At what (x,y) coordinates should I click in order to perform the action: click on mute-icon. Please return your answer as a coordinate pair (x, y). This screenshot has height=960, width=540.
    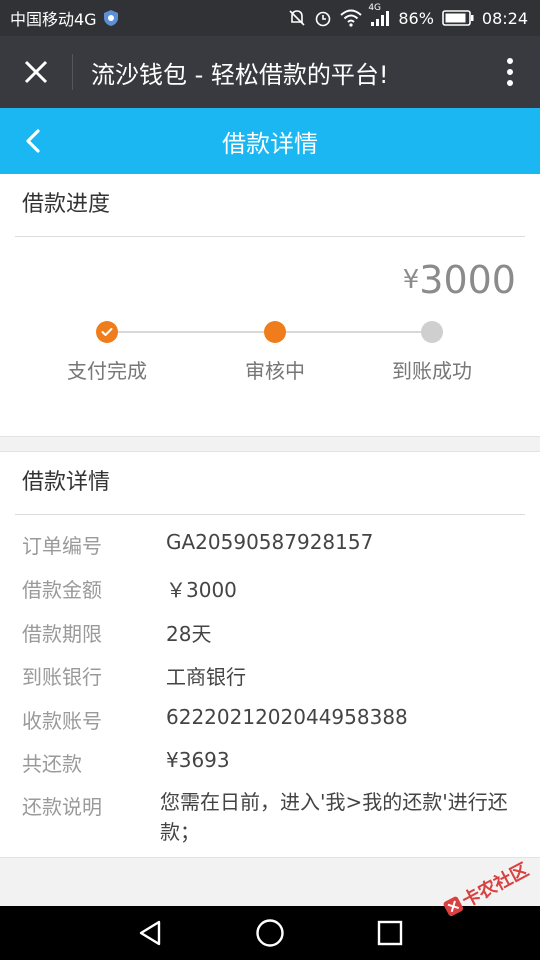
    Looking at the image, I should click on (297, 18).